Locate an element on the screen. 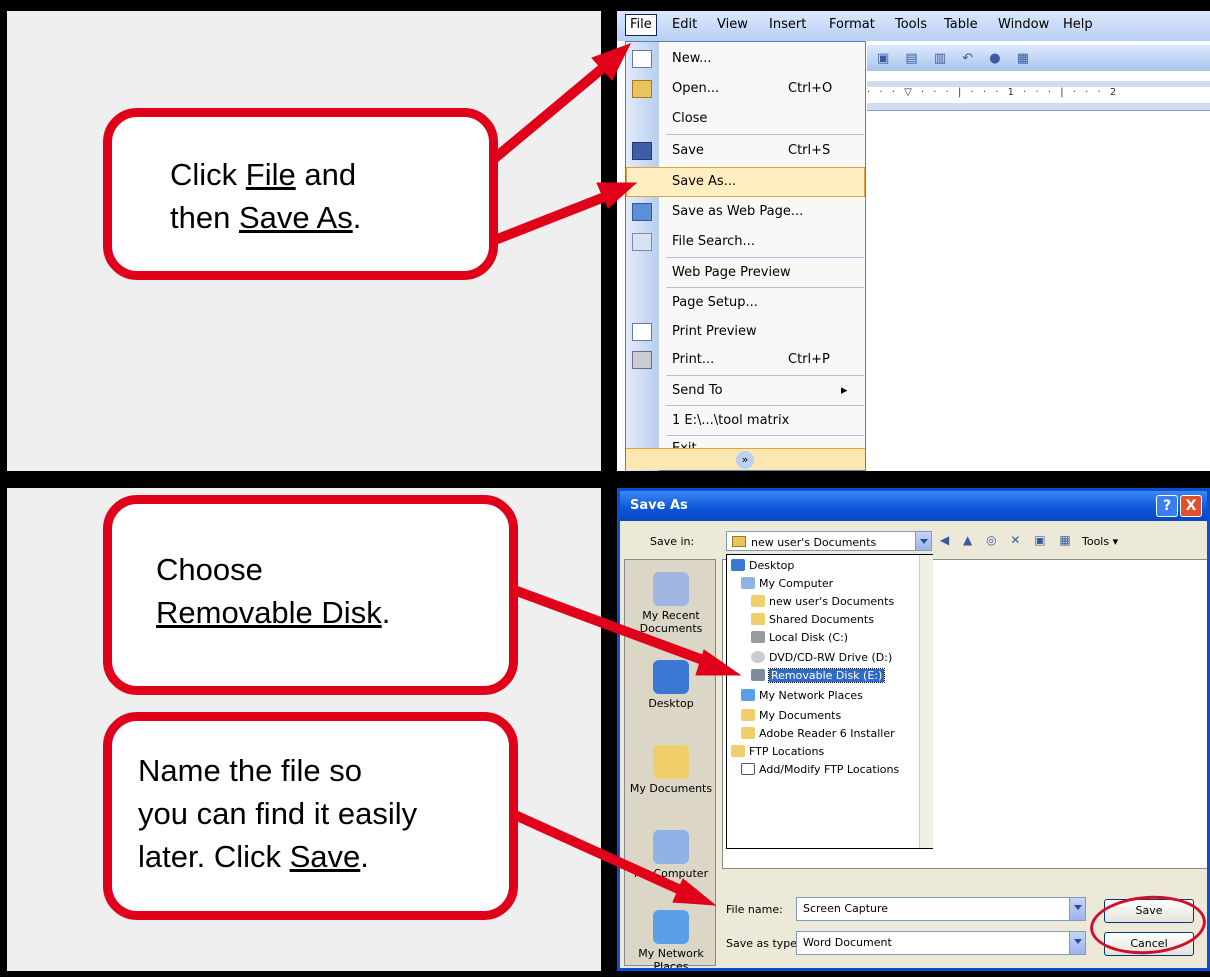 This screenshot has width=1210, height=977. arrow-to-file-name is located at coordinates (600, 853).